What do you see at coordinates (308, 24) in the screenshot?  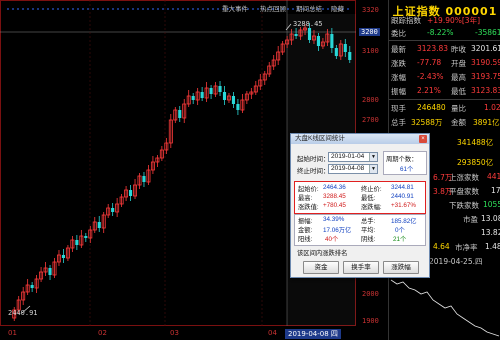 I see `max-price-annotation: 3288.45` at bounding box center [308, 24].